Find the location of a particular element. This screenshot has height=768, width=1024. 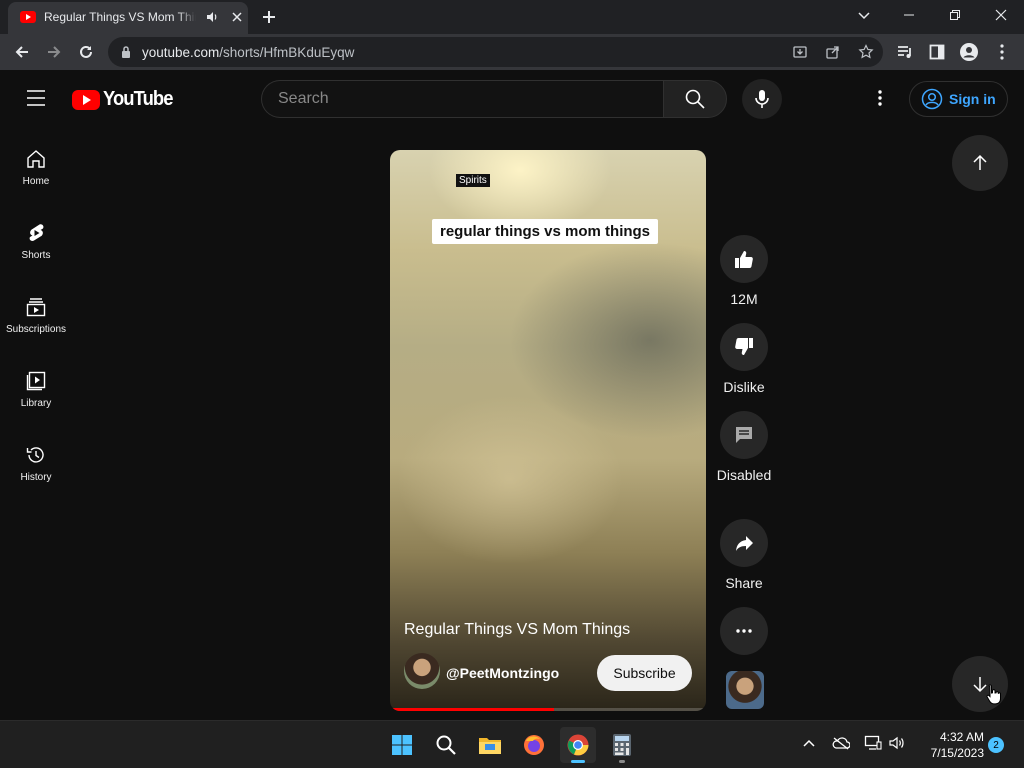

sidebar-item-shorts: Shorts is located at coordinates (36, 237).